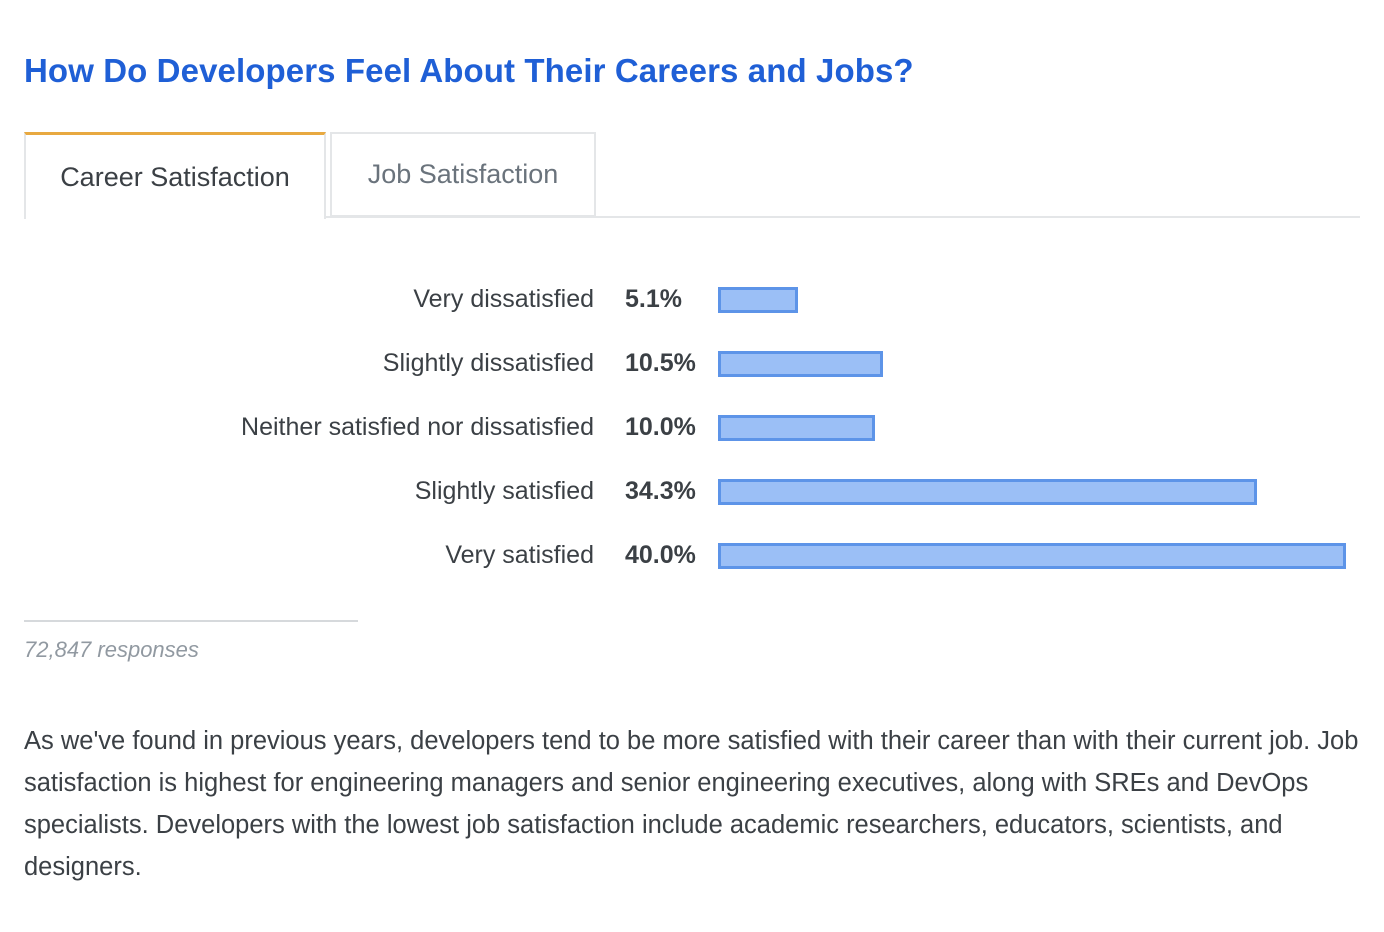 The image size is (1384, 932). I want to click on bar-value-label: 5.1%, so click(653, 299).